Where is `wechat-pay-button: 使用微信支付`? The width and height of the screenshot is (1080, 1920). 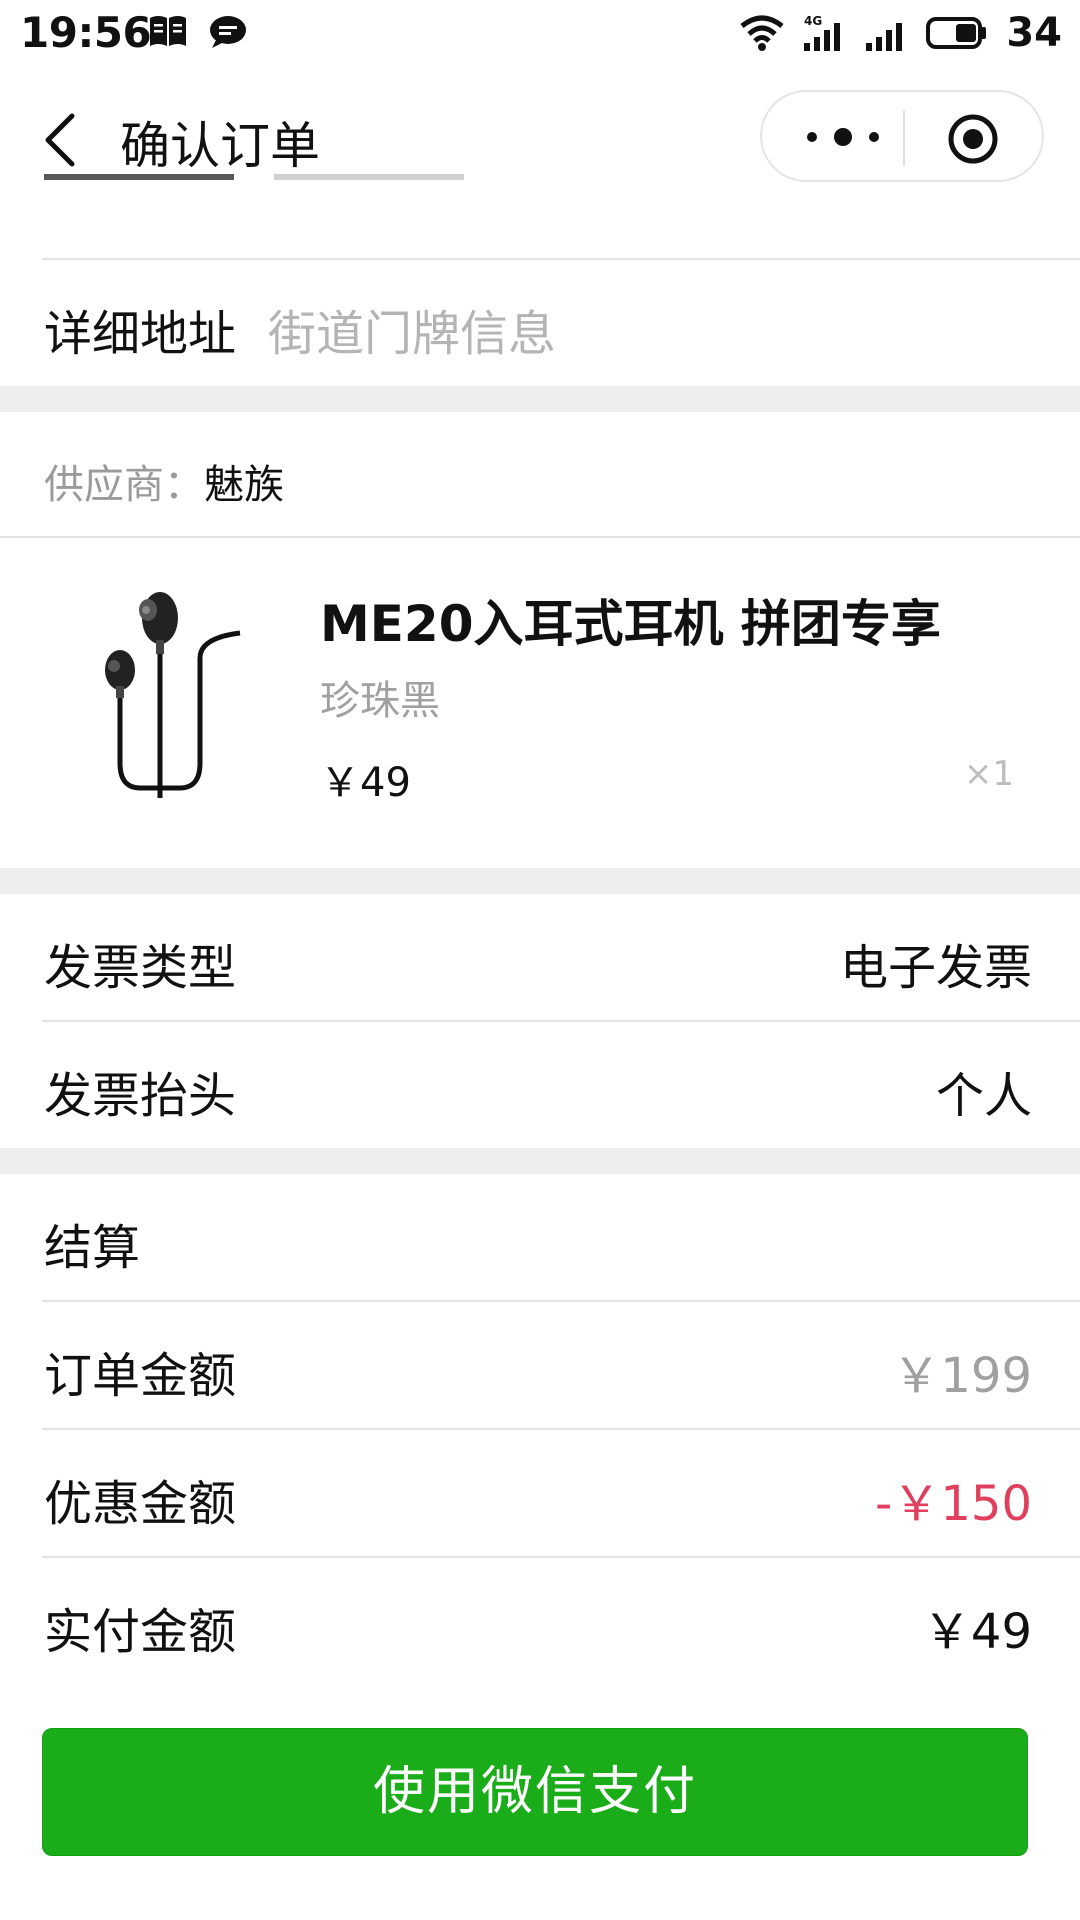 wechat-pay-button: 使用微信支付 is located at coordinates (535, 1792).